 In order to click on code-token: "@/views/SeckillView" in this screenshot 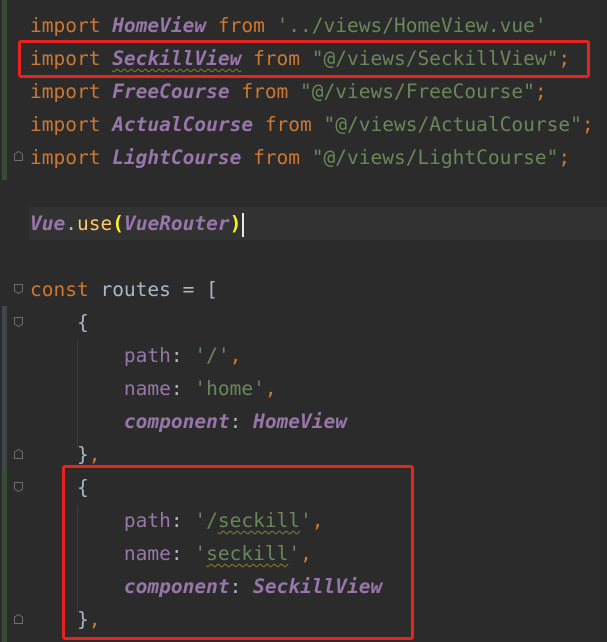, I will do `click(435, 58)`.